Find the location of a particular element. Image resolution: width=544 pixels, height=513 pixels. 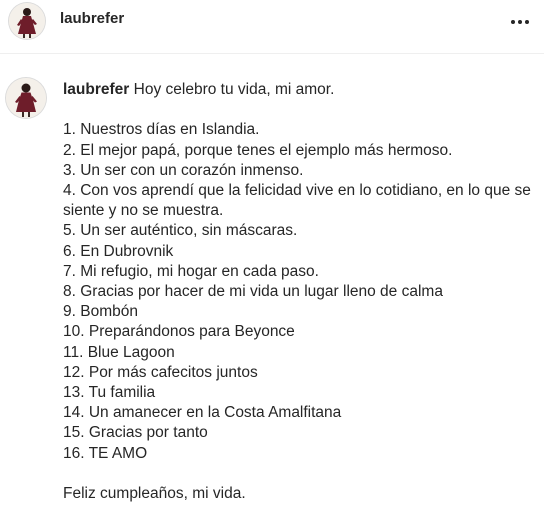

post-username: laubrefer is located at coordinates (92, 19).